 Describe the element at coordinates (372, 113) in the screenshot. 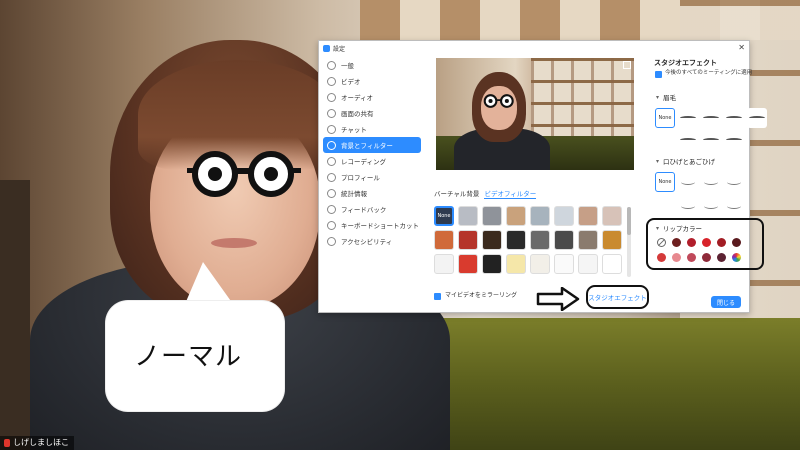

I see `sidebar-item-3: 画面の共有` at that location.